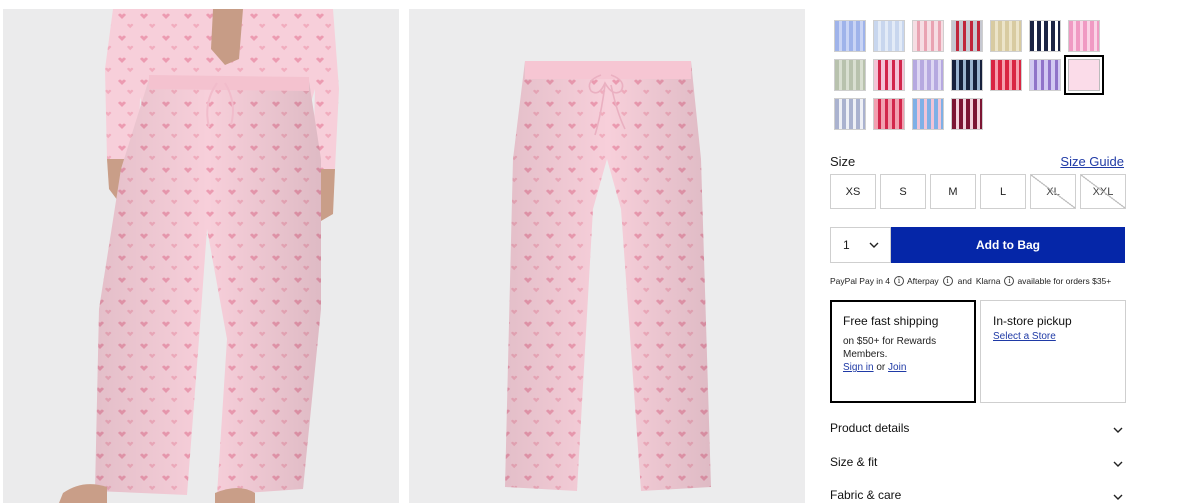 This screenshot has height=503, width=1200. I want to click on shipping-links: Sign in or Join, so click(903, 367).